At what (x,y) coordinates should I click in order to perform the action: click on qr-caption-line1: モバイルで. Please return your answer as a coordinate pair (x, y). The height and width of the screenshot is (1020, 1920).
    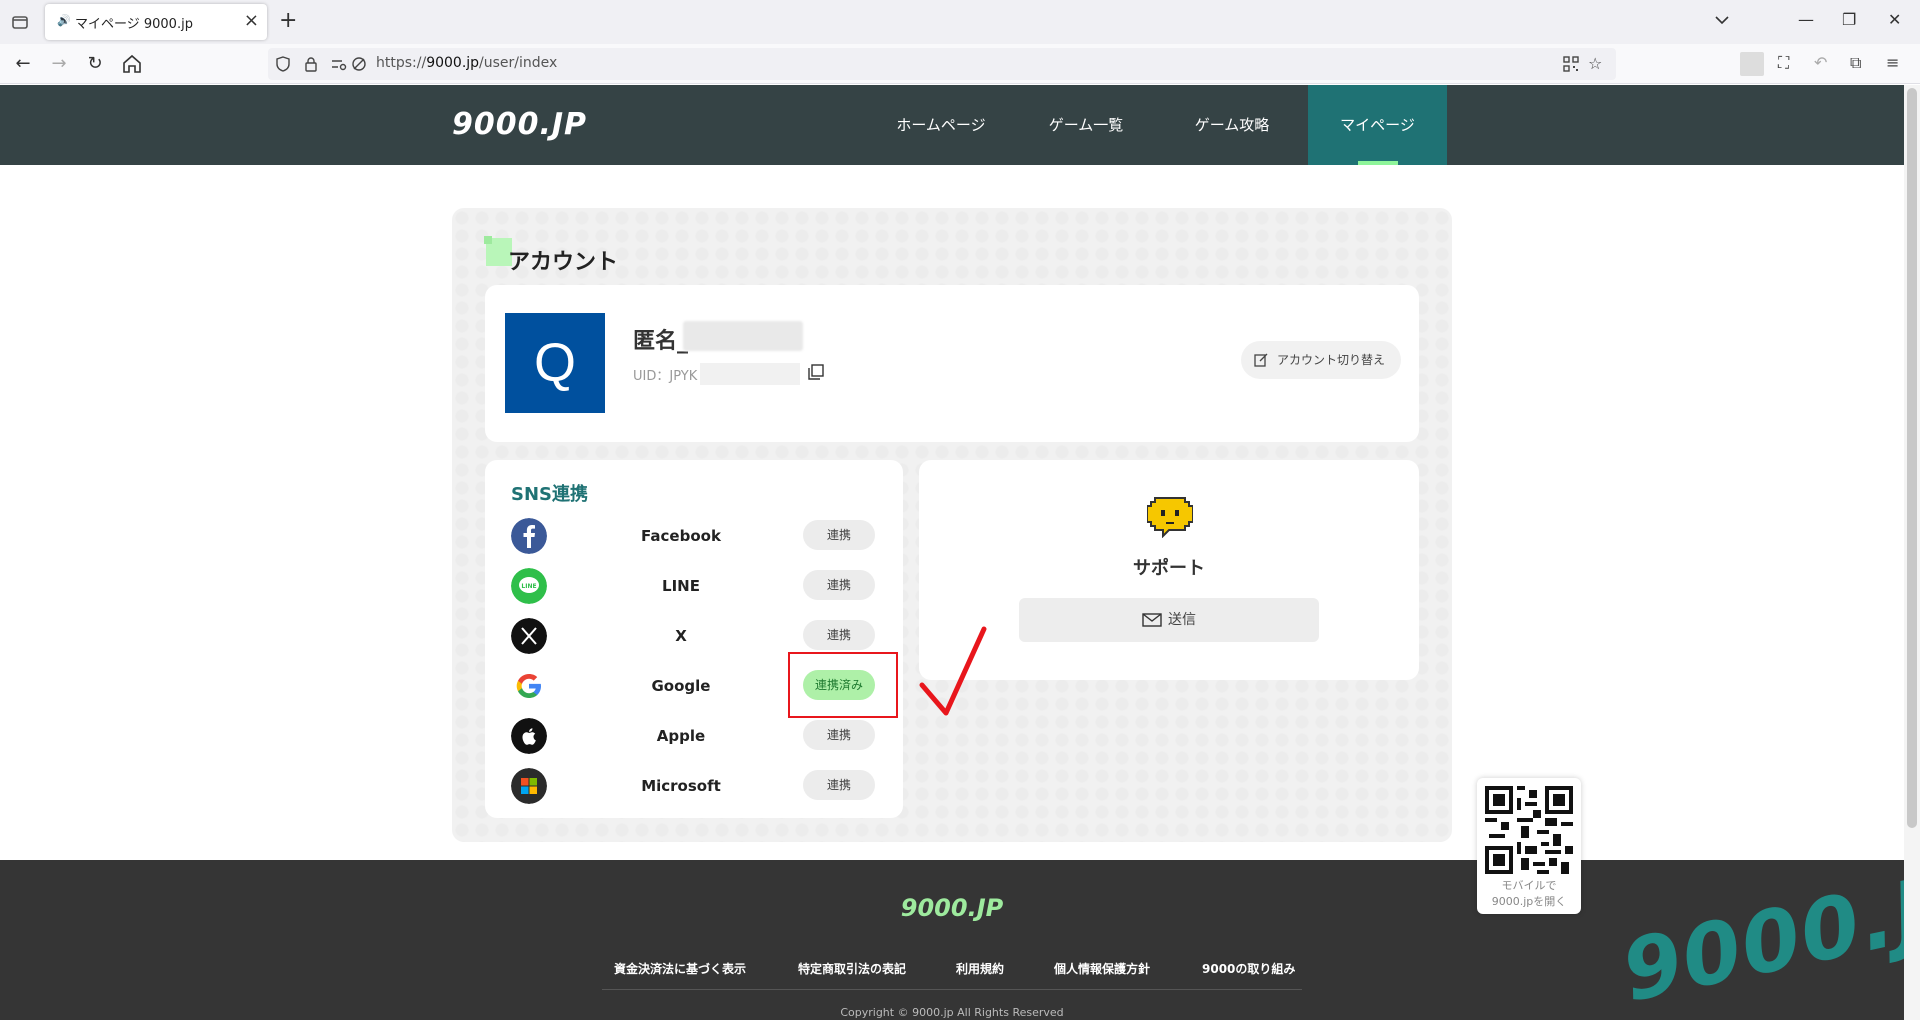
    Looking at the image, I should click on (1529, 885).